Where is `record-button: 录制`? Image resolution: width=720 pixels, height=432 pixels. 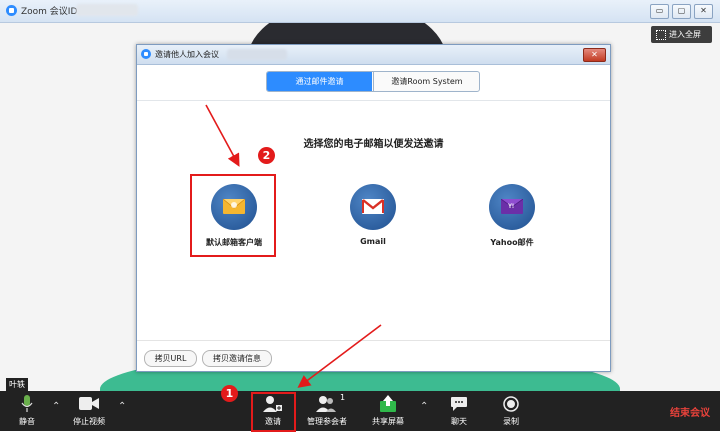
record-button: 录制 is located at coordinates (511, 411).